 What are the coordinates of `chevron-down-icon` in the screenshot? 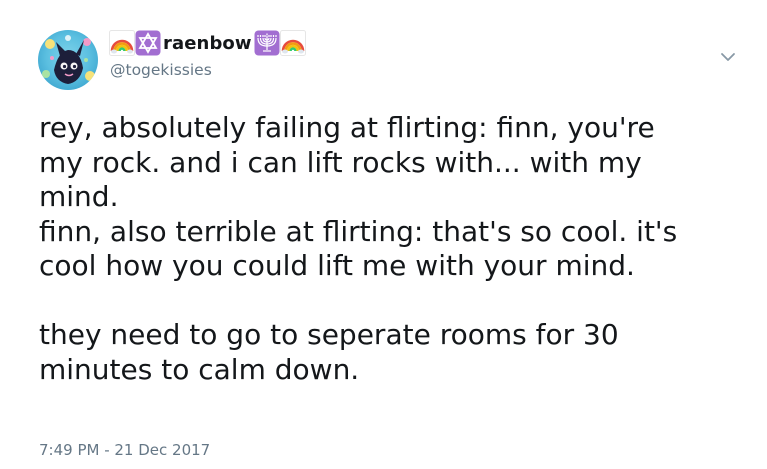 It's located at (728, 57).